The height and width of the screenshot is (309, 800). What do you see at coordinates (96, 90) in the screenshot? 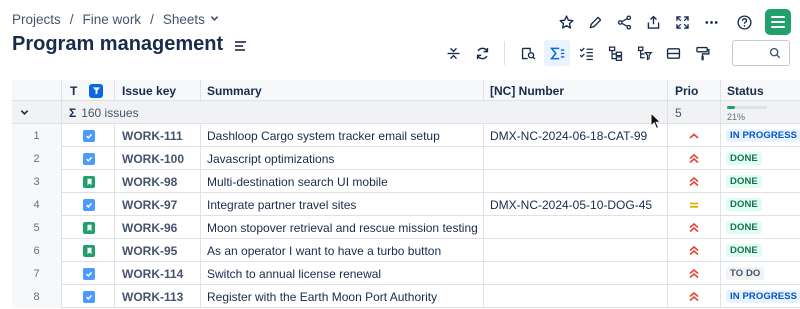
I see `filter-icon` at bounding box center [96, 90].